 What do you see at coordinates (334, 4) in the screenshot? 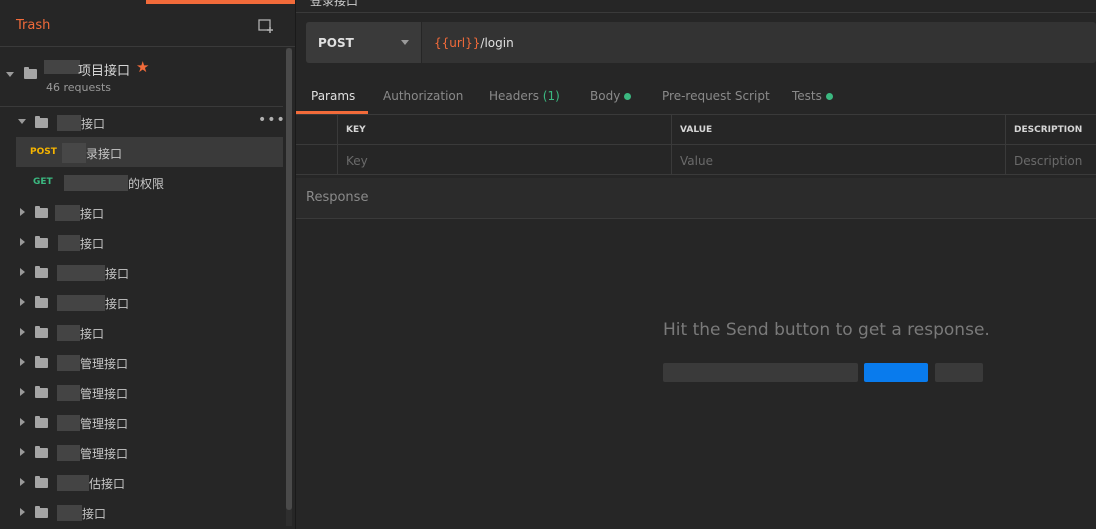
I see `request-title: 登录接口` at bounding box center [334, 4].